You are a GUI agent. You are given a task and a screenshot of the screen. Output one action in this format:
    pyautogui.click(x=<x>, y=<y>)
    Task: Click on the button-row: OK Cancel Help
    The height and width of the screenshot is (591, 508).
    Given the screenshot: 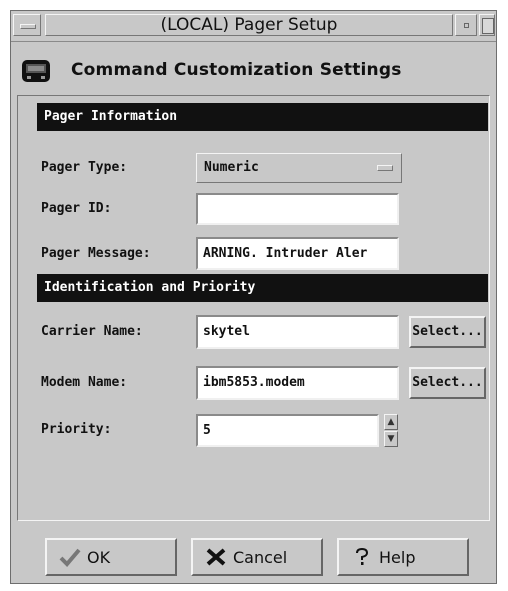 What is the action you would take?
    pyautogui.click(x=253, y=552)
    